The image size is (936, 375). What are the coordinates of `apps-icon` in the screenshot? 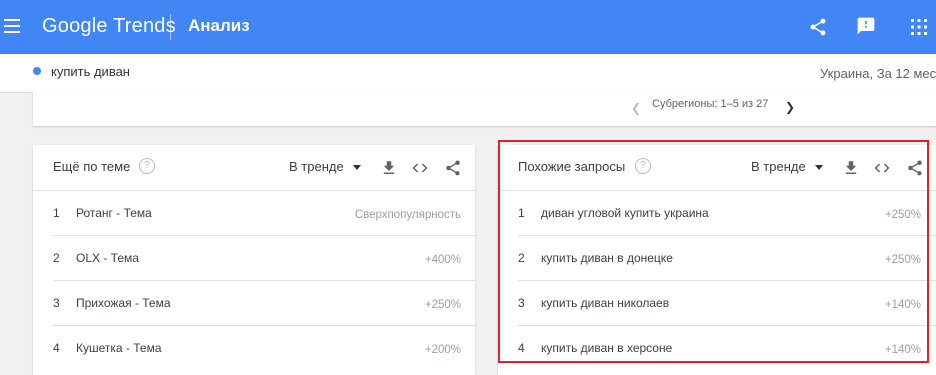 It's located at (919, 27).